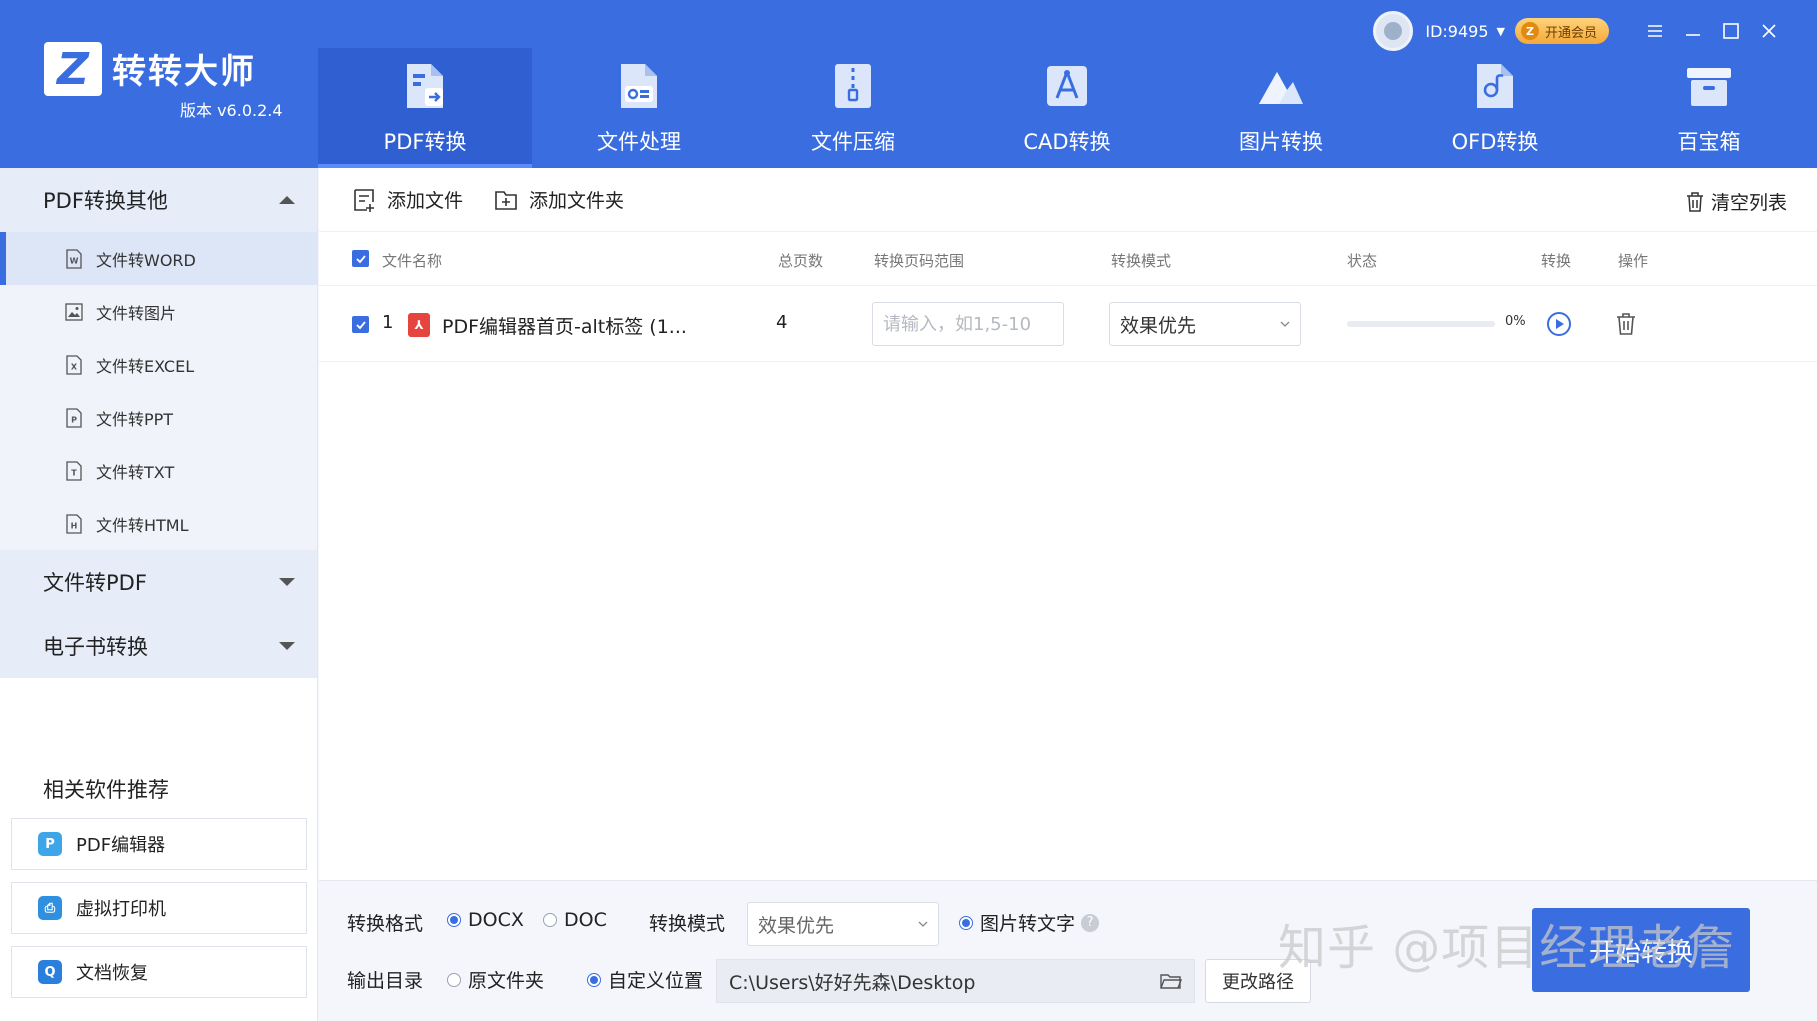  Describe the element at coordinates (1709, 108) in the screenshot. I see `nav-toolbox: 百宝箱` at that location.